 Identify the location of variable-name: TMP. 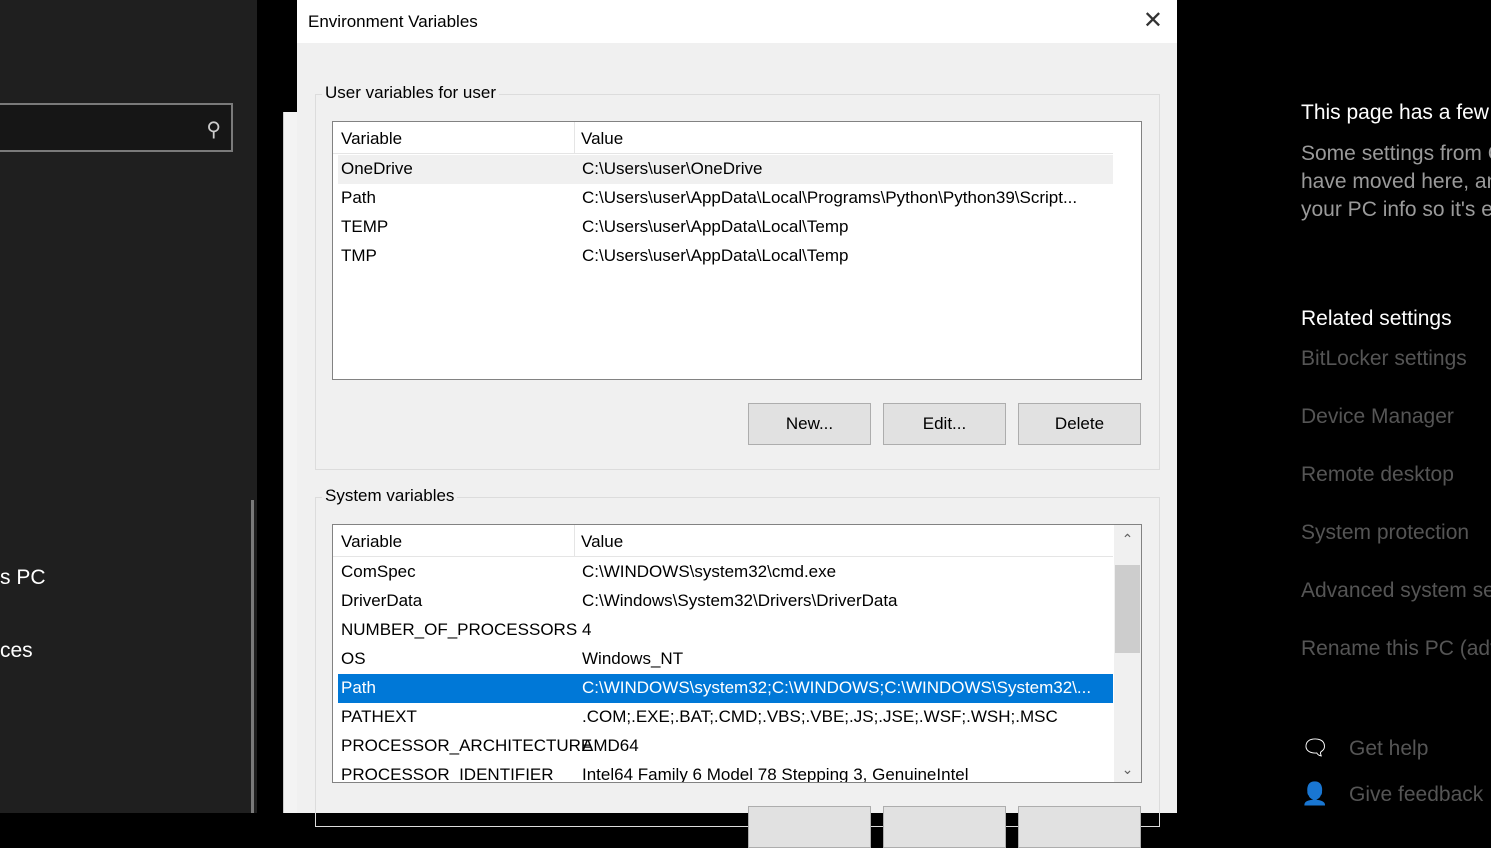
(359, 255).